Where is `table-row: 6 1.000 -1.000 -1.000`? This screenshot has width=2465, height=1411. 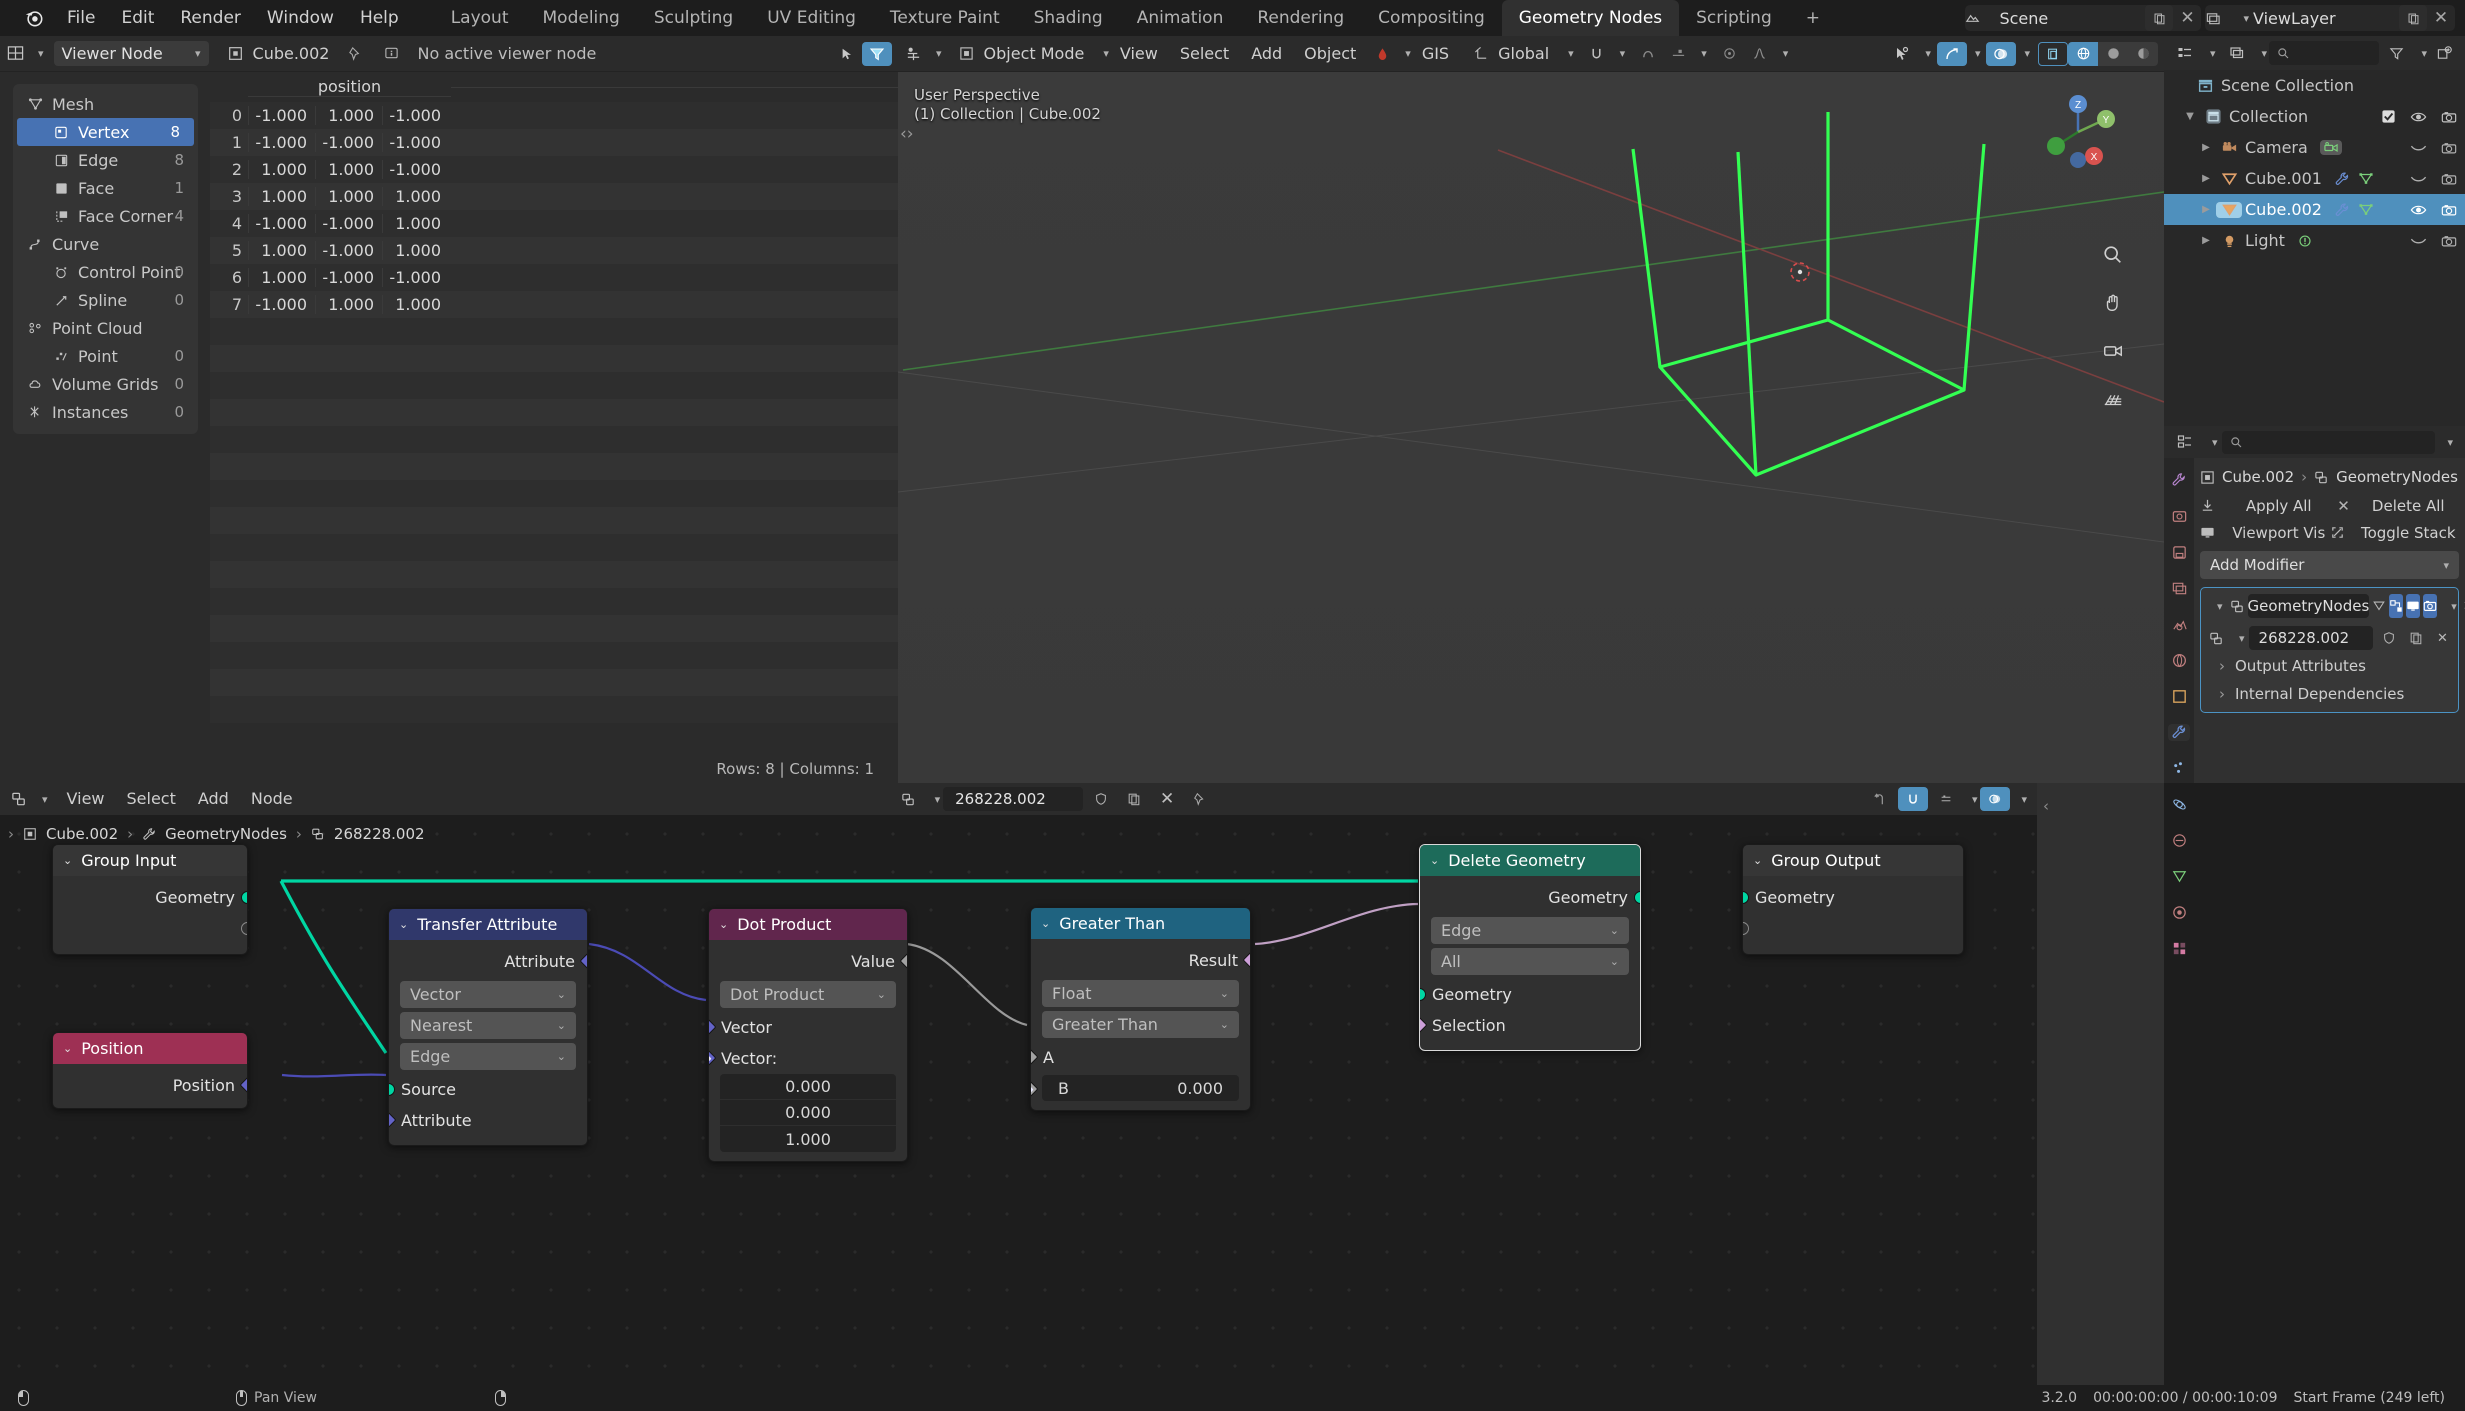
table-row: 6 1.000 -1.000 -1.000 is located at coordinates (554, 277).